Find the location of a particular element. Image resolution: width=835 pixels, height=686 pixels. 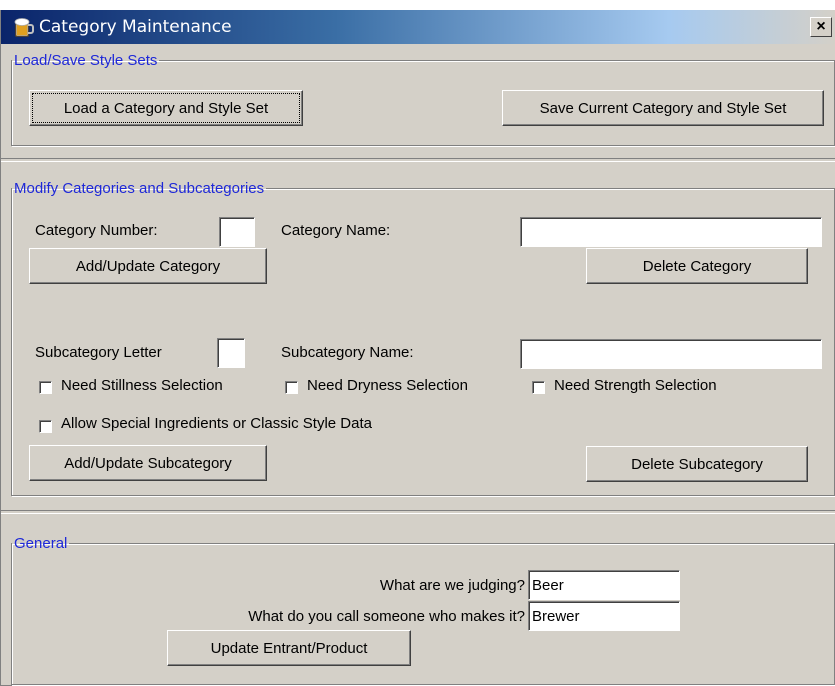

need-stillness-label: Need Stillness Selection is located at coordinates (142, 385).